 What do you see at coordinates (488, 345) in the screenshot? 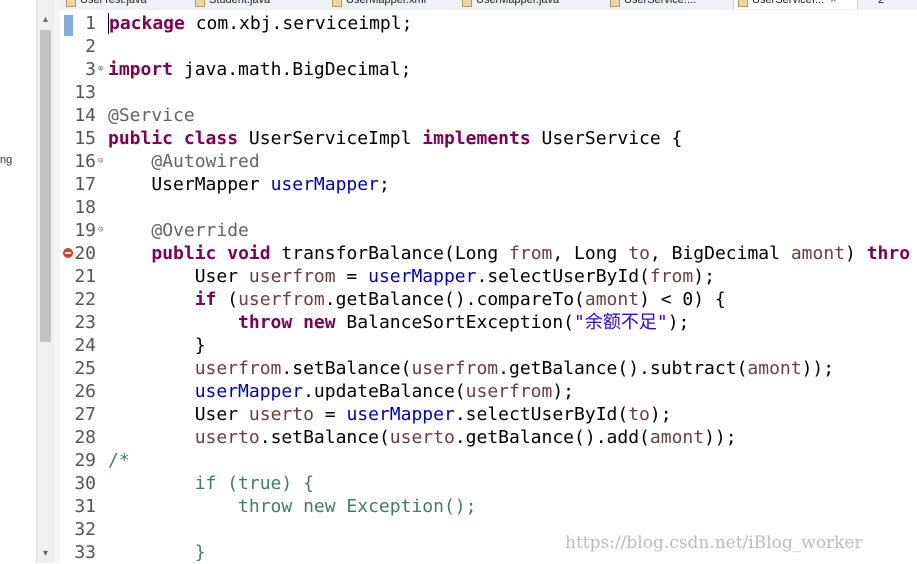
I see `code-line: 24 }` at bounding box center [488, 345].